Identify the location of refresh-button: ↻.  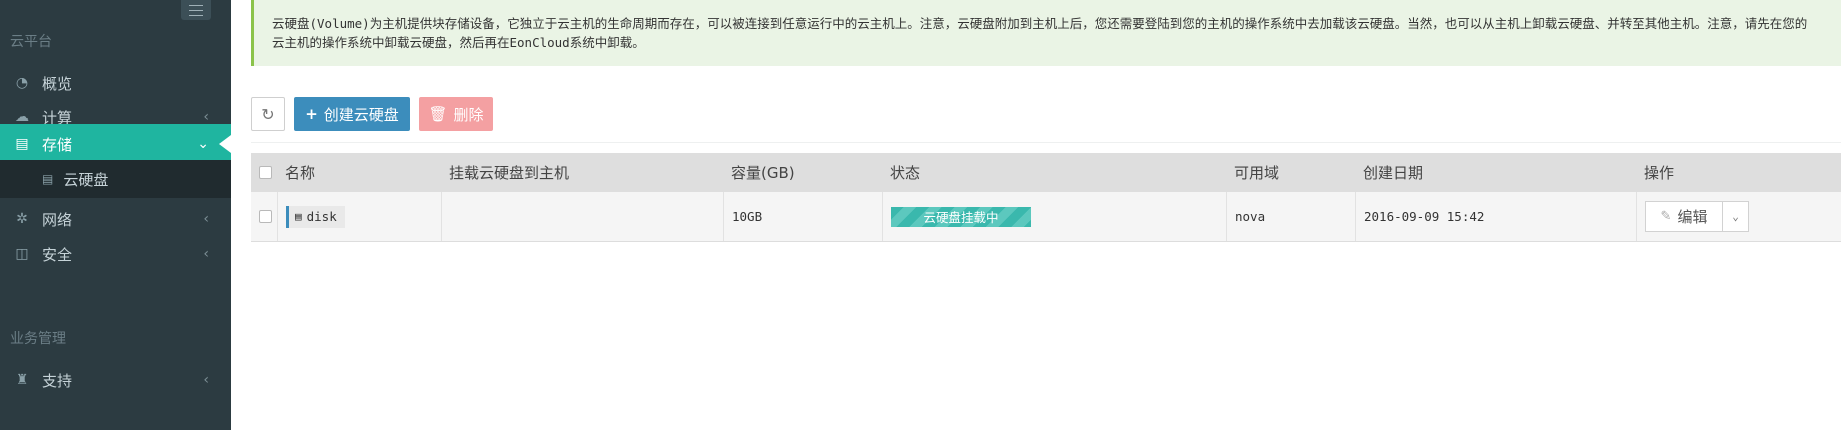
(268, 114).